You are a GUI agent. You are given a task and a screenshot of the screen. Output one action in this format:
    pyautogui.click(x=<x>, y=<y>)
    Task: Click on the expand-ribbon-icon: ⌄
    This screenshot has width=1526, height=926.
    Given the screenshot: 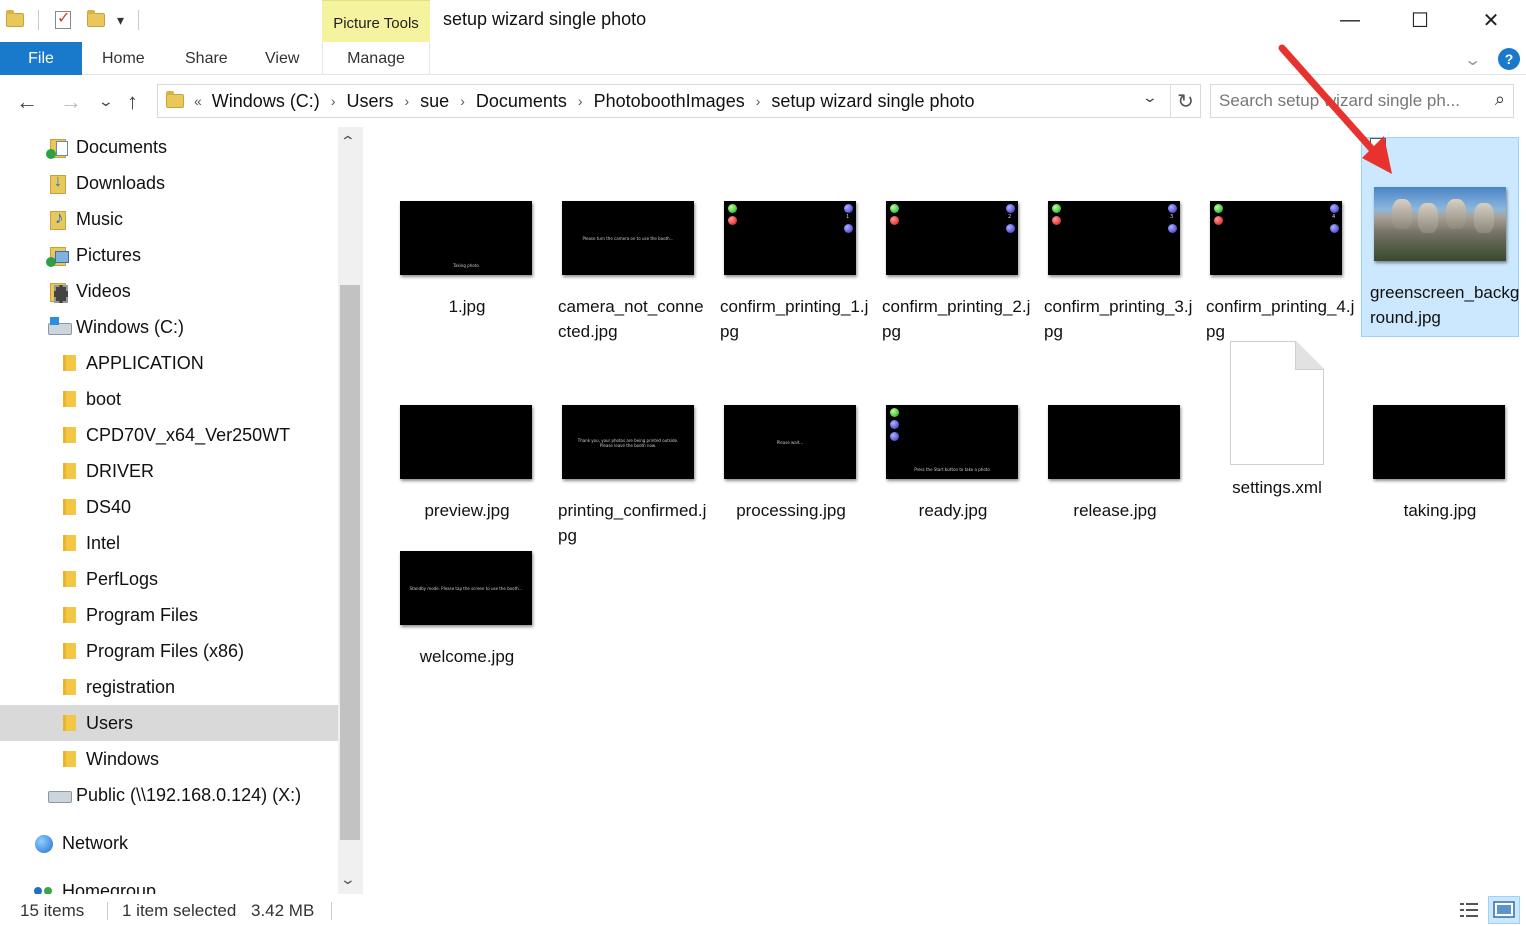 What is the action you would take?
    pyautogui.click(x=1472, y=60)
    